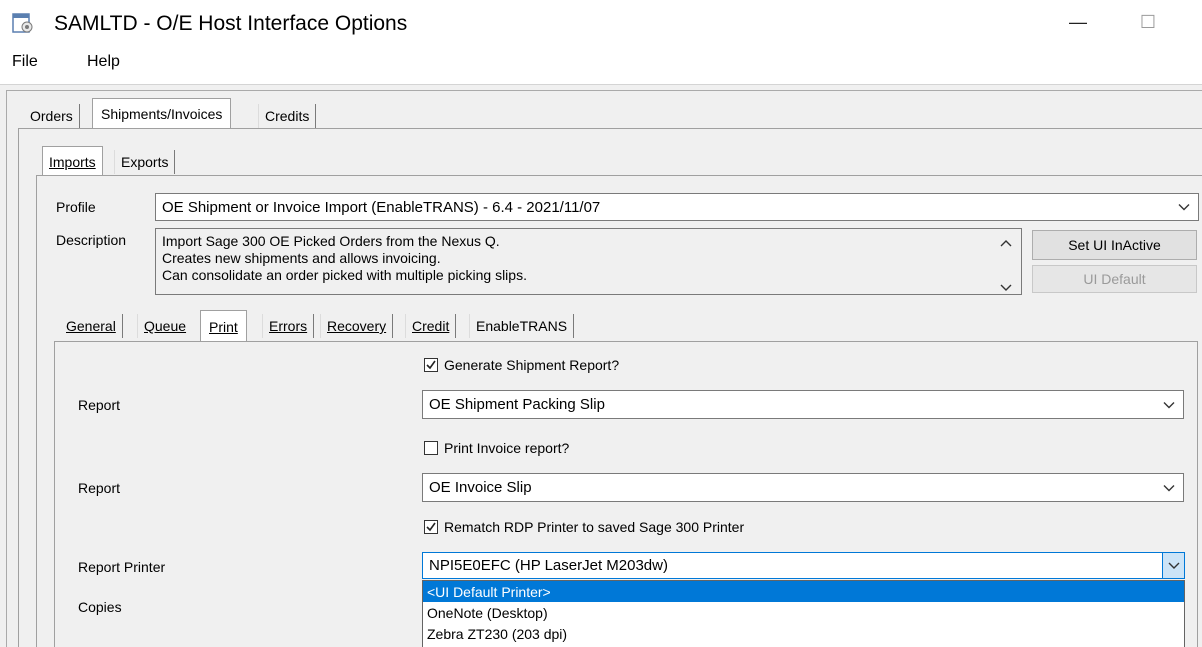 This screenshot has height=647, width=1202. What do you see at coordinates (431, 448) in the screenshot?
I see `print-invoice-checkbox` at bounding box center [431, 448].